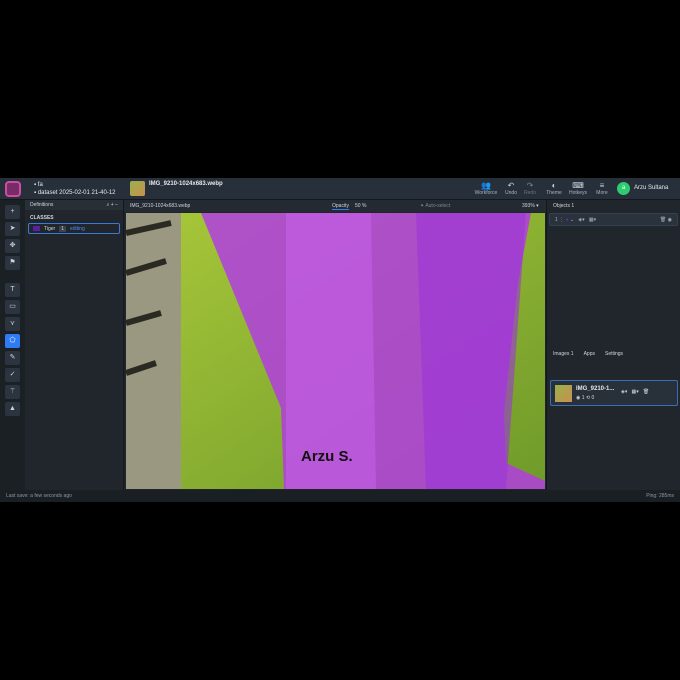 Image resolution: width=680 pixels, height=680 pixels. Describe the element at coordinates (75, 185) in the screenshot. I see `breadcrumb-folder: ▪ fa` at that location.